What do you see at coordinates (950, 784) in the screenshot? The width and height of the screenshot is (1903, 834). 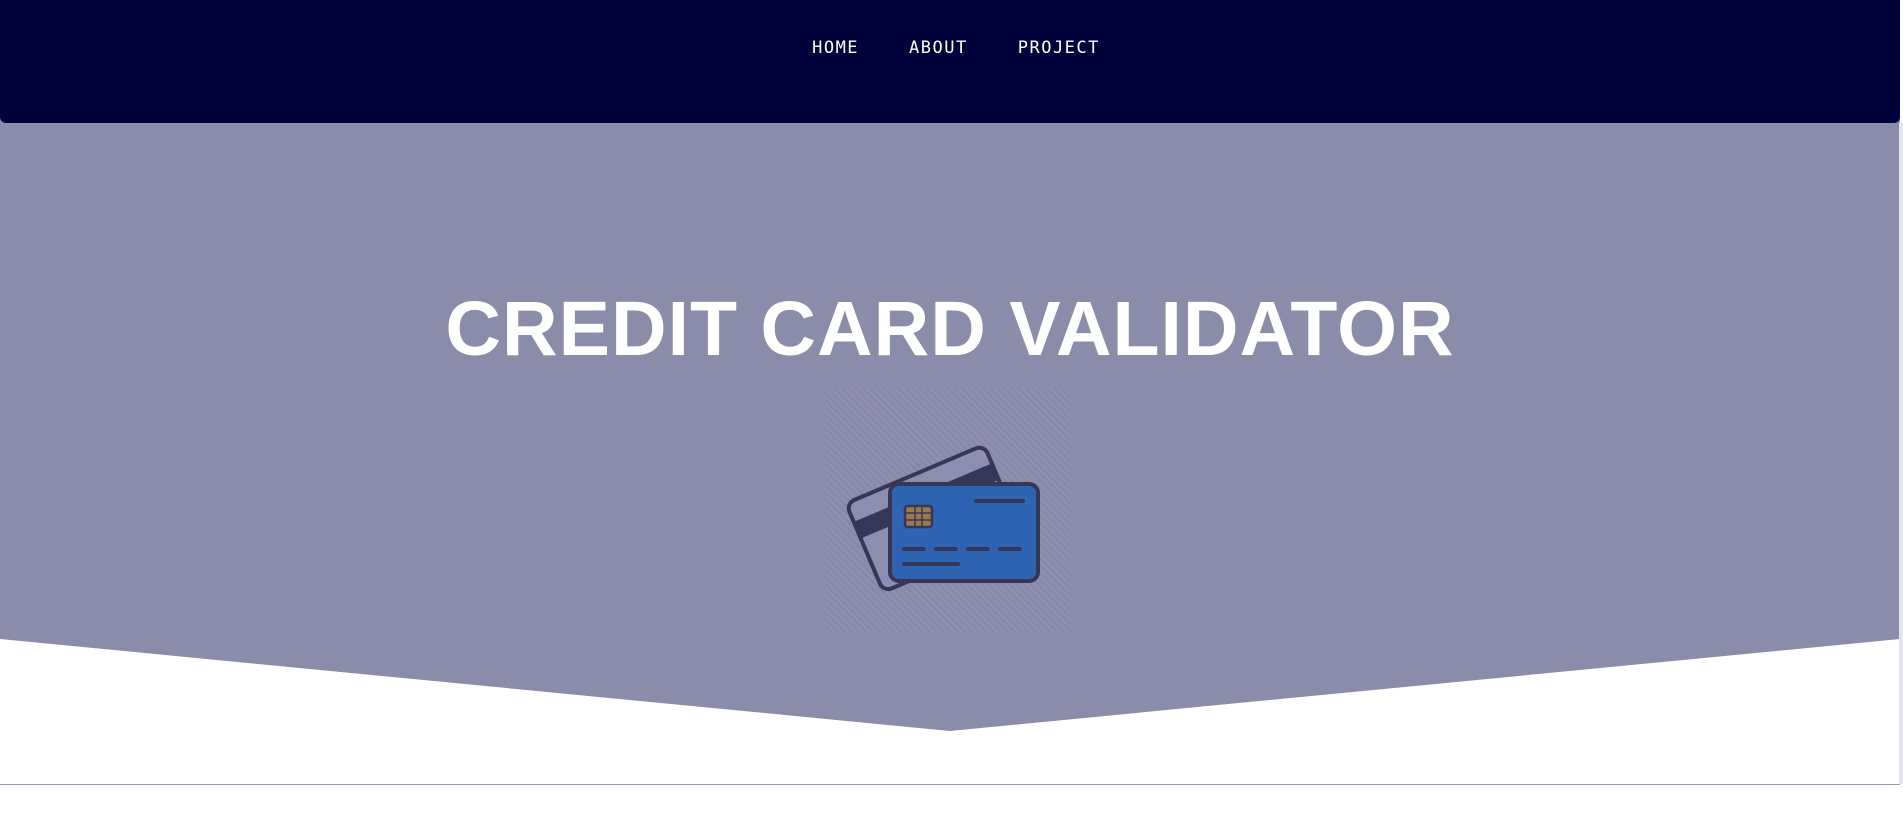 I see `section-divider` at bounding box center [950, 784].